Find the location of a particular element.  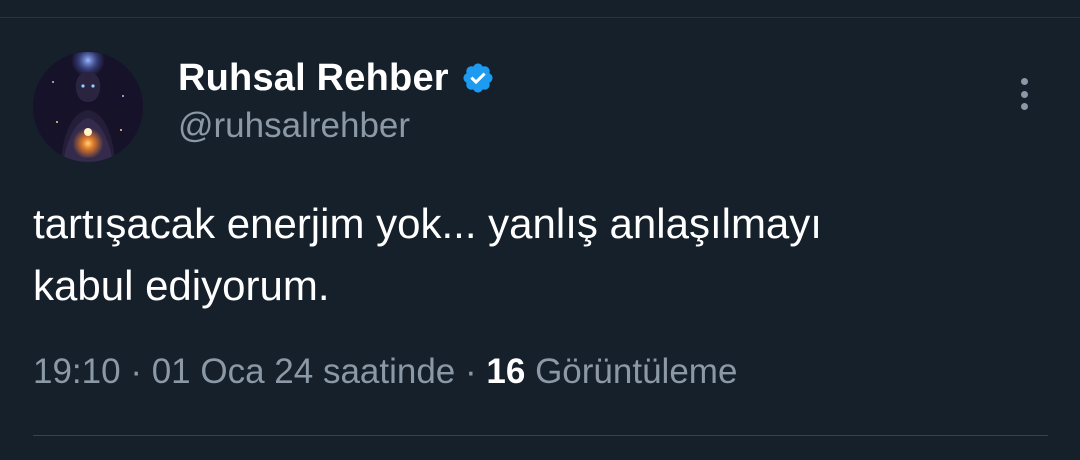

views-count: 16 is located at coordinates (505, 371).